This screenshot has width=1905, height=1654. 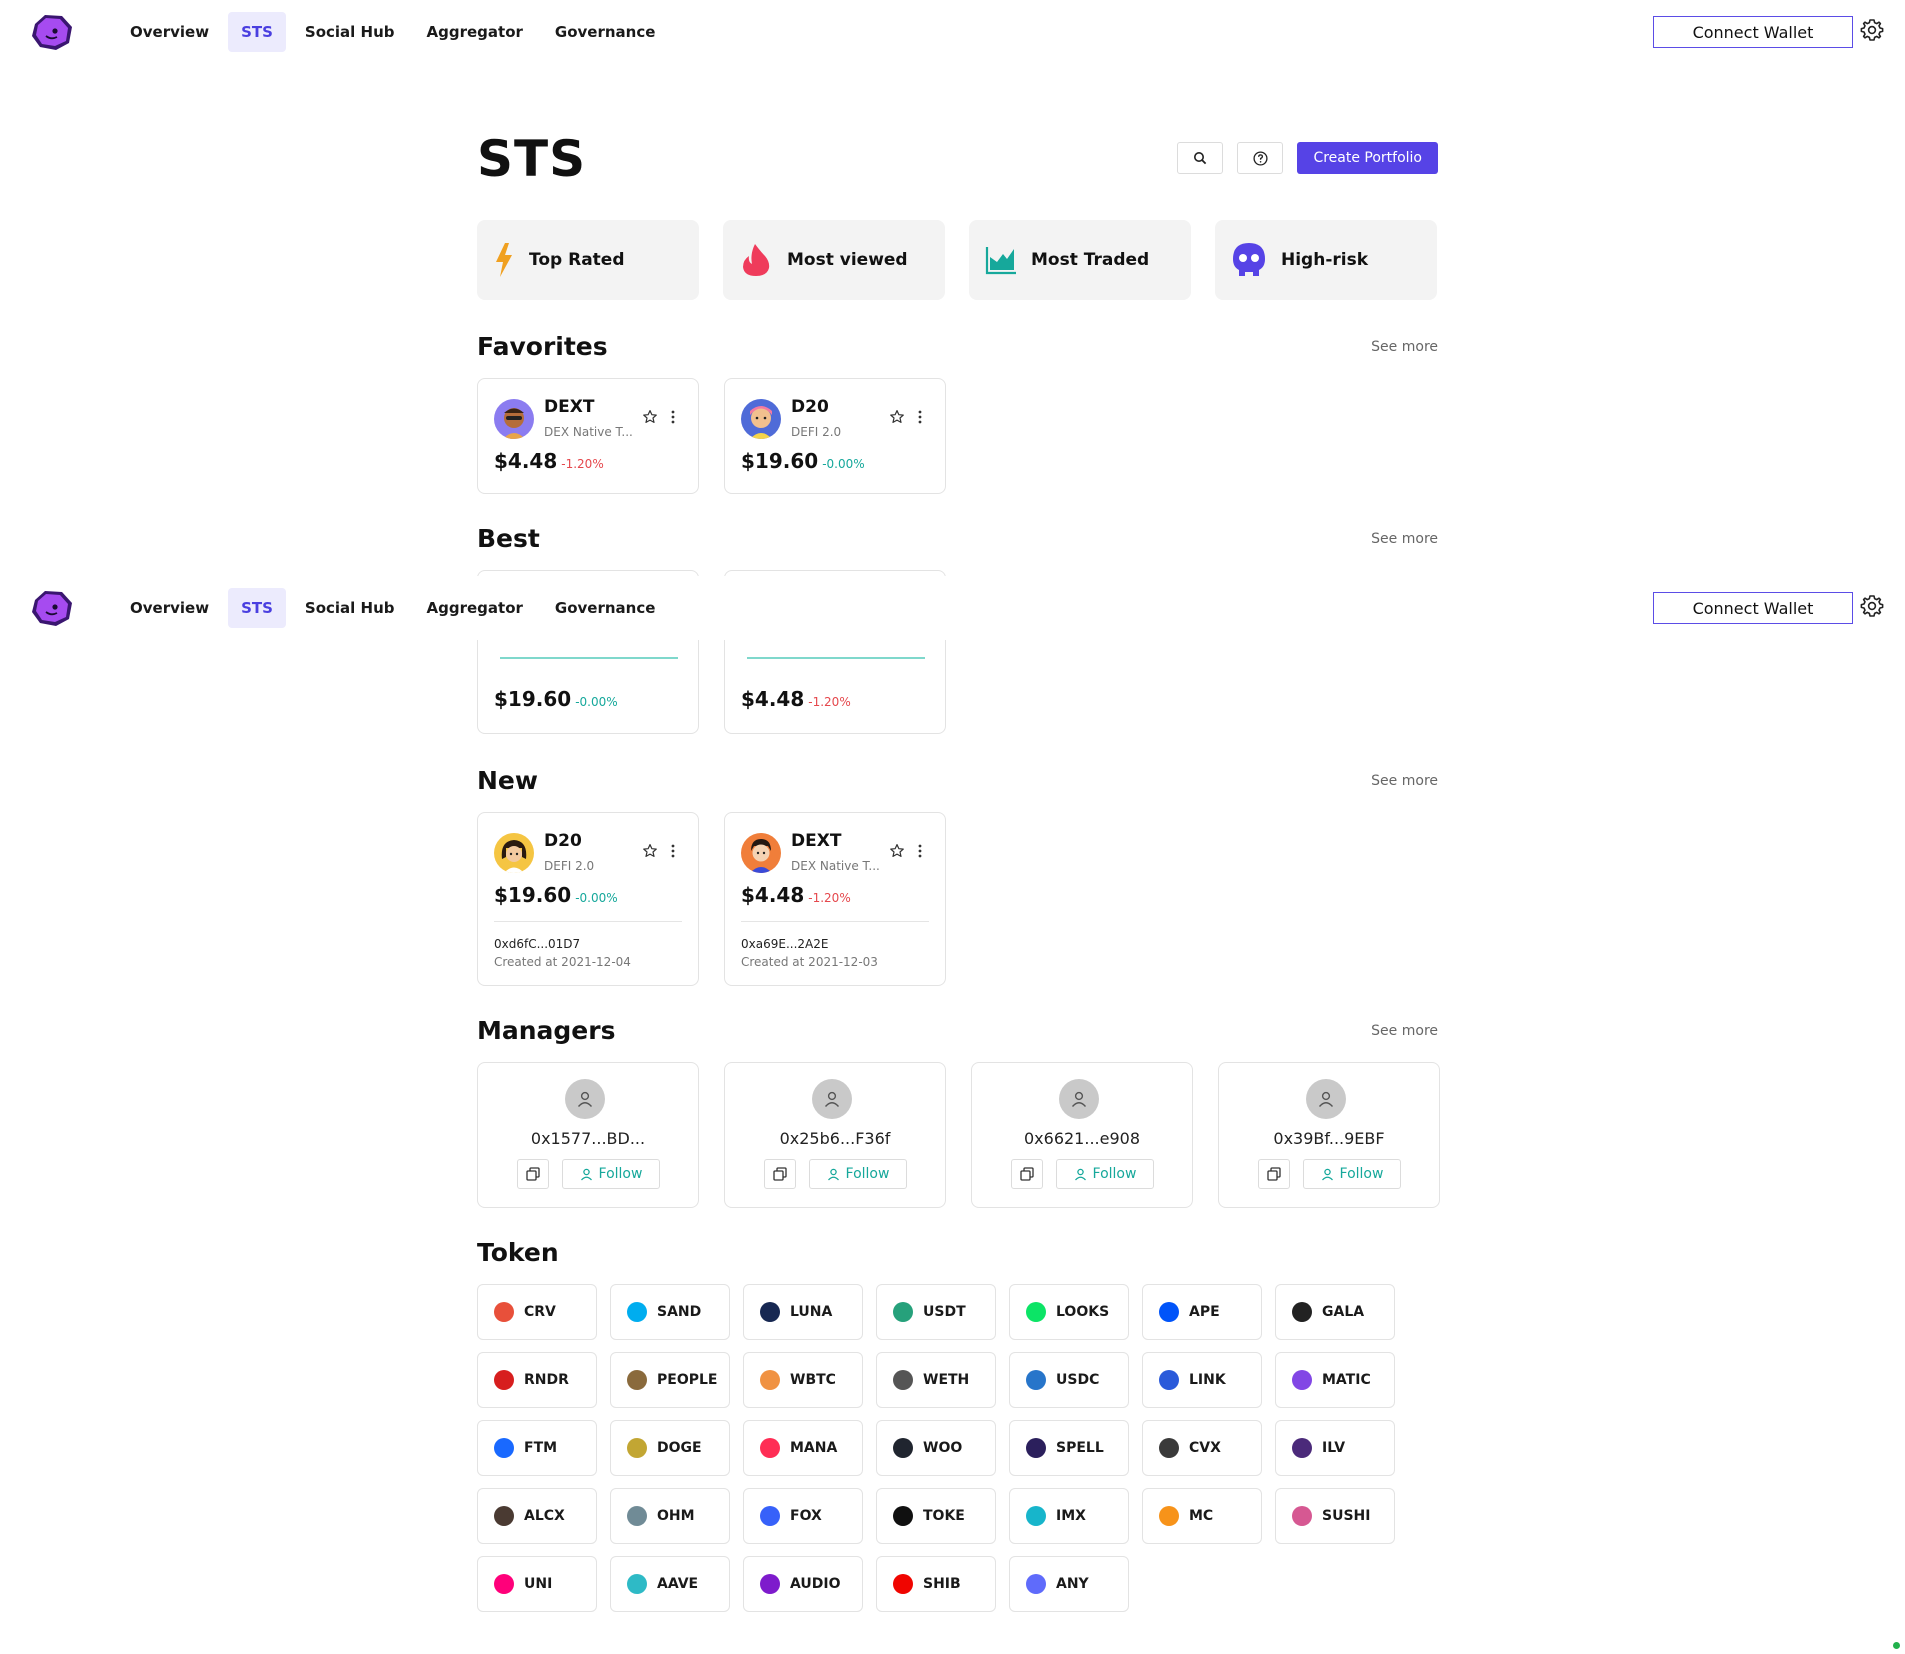 What do you see at coordinates (537, 1380) in the screenshot?
I see `token-chip-rndr: RNDR` at bounding box center [537, 1380].